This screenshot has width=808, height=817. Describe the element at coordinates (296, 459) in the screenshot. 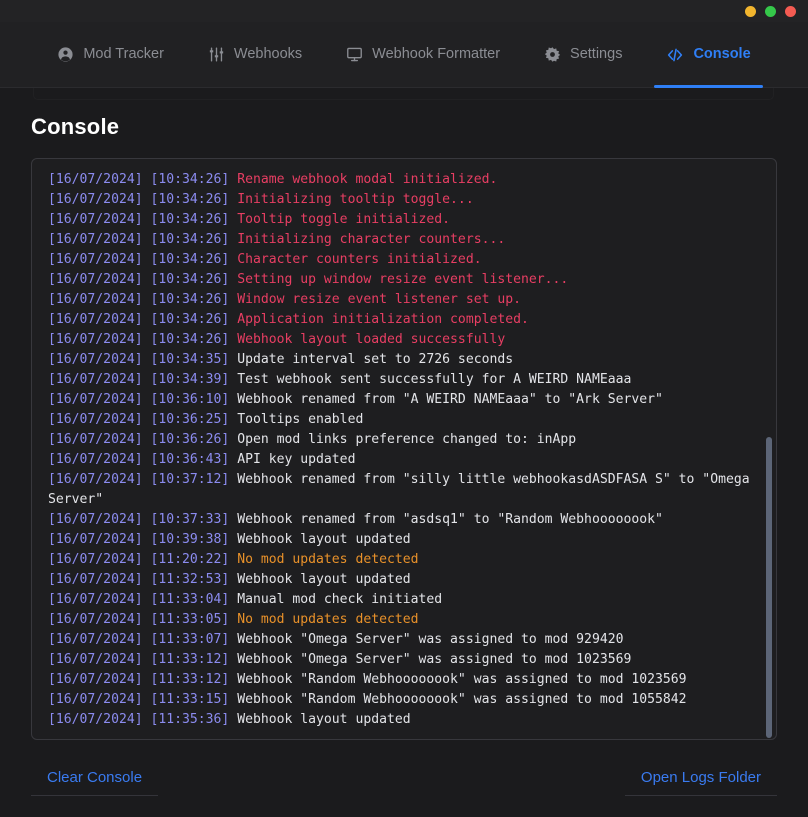

I see `log-message: API key updated` at that location.